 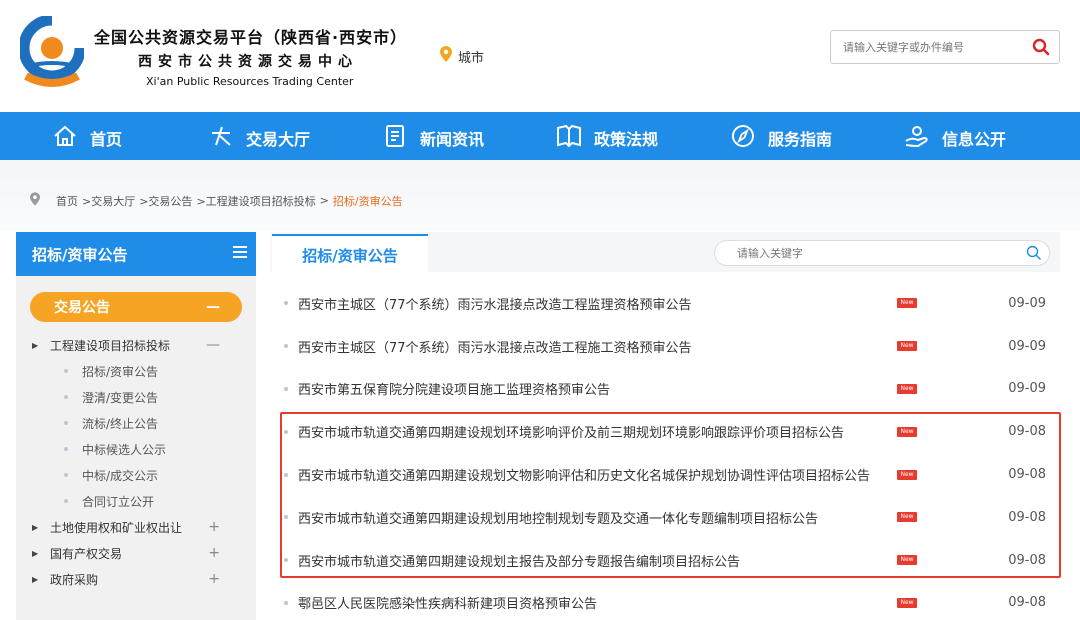 What do you see at coordinates (278, 139) in the screenshot?
I see `nav-label: 交易大厅` at bounding box center [278, 139].